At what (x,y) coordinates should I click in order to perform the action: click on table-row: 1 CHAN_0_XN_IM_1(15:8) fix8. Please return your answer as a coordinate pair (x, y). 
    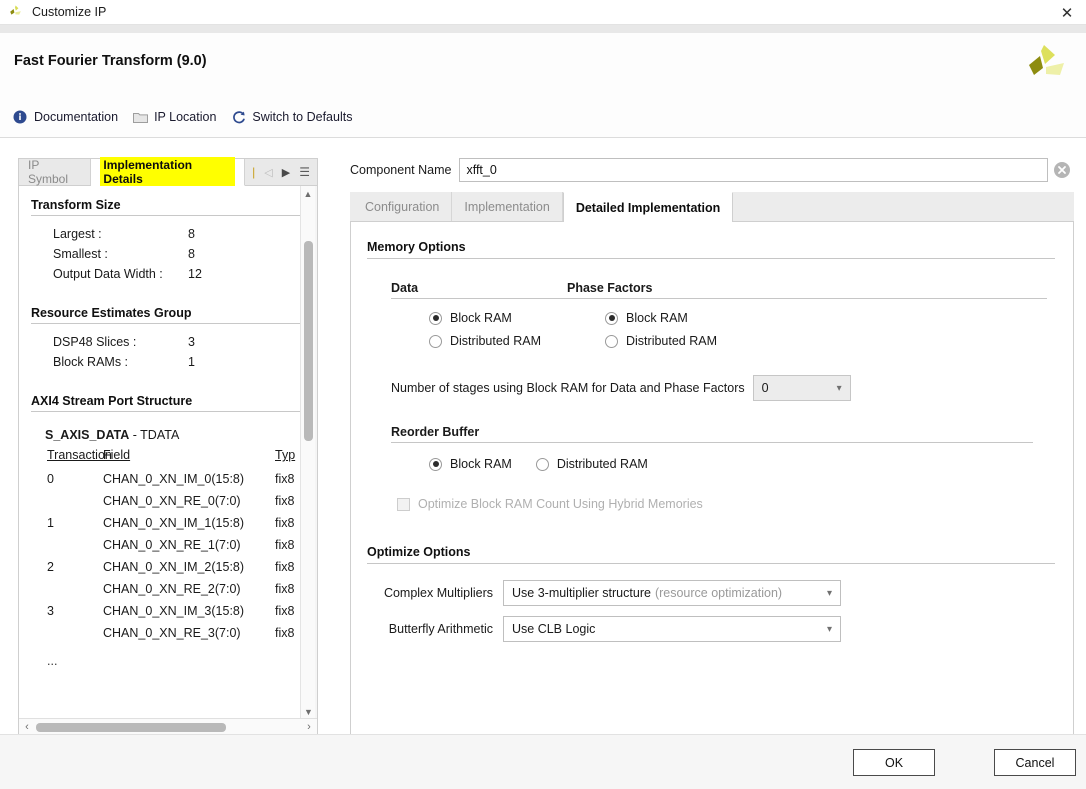
    Looking at the image, I should click on (174, 523).